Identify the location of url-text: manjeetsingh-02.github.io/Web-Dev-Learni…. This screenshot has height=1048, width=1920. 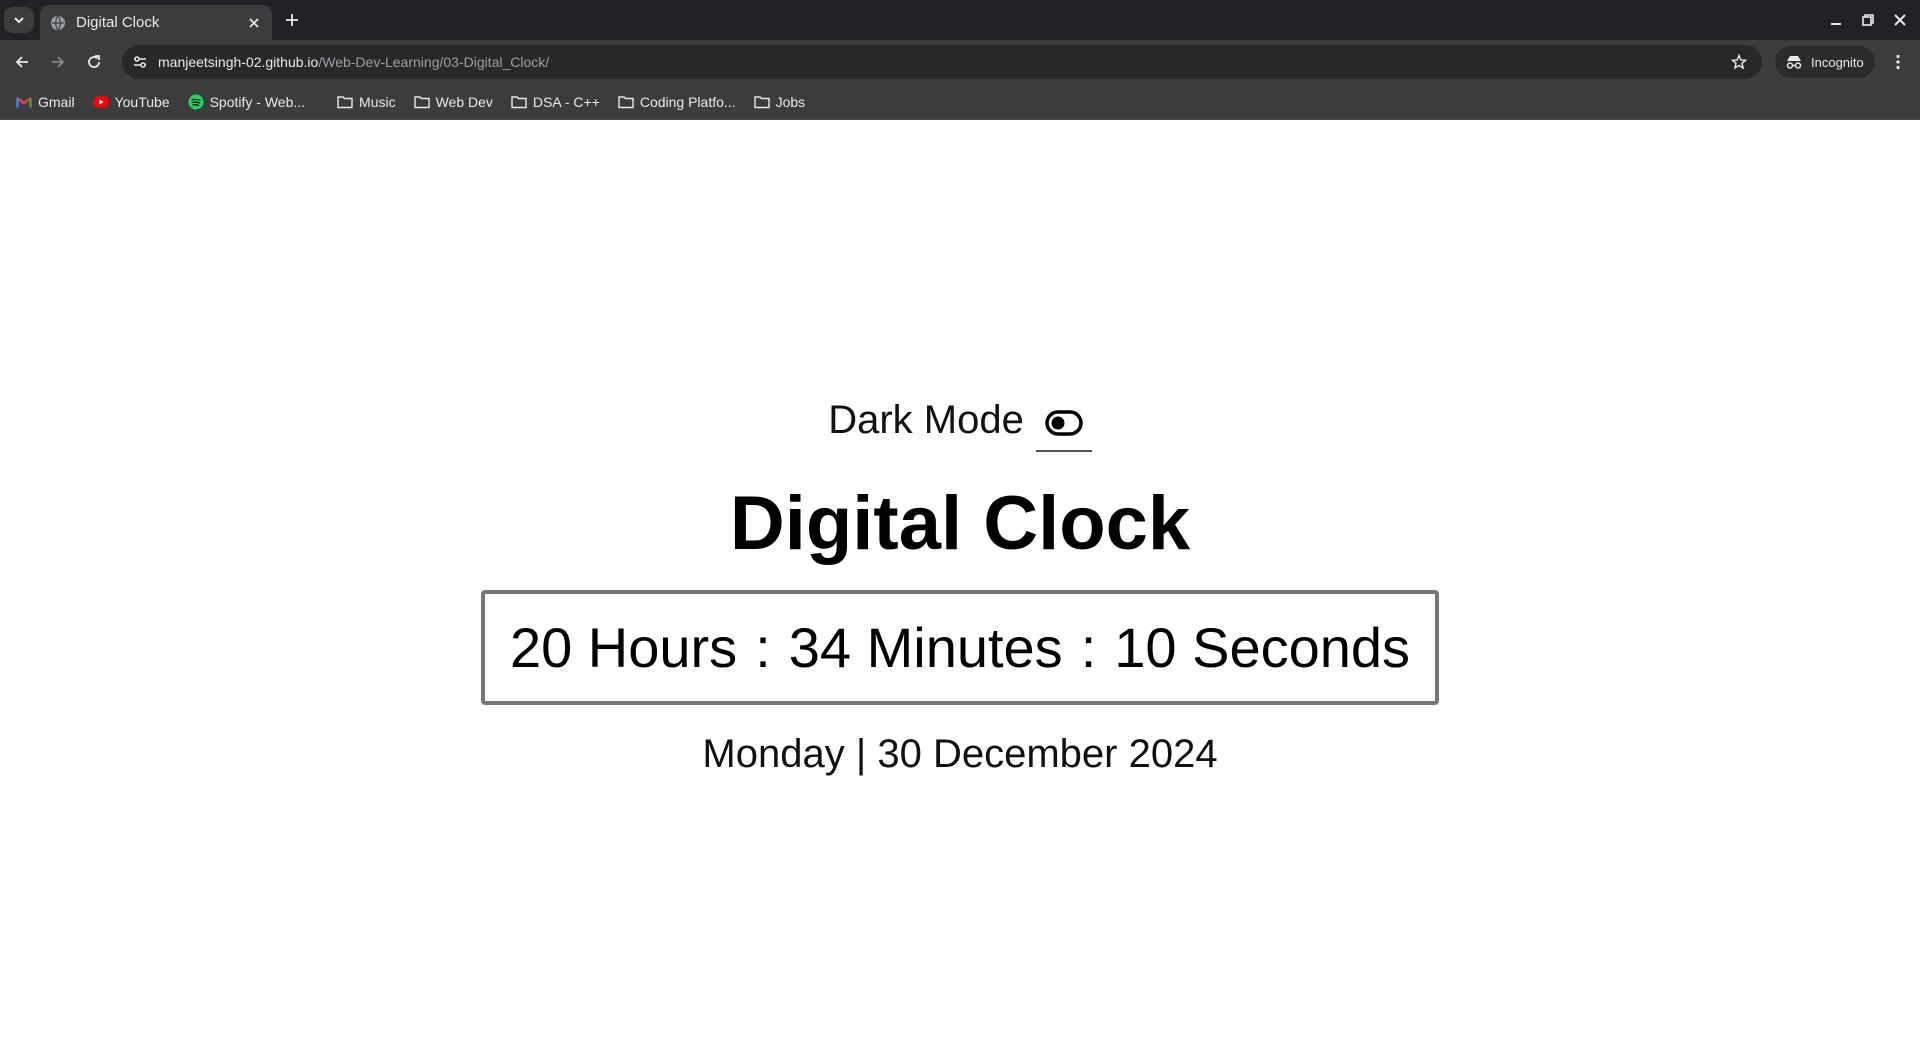
(353, 62).